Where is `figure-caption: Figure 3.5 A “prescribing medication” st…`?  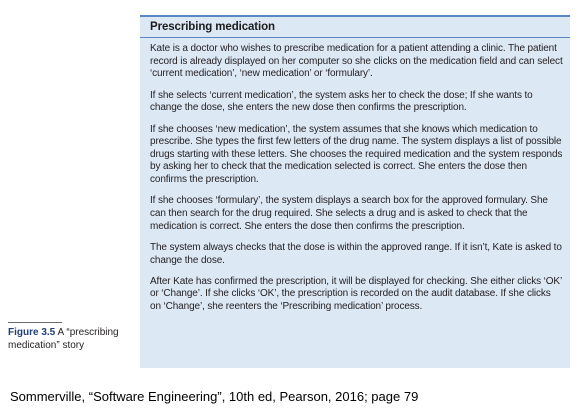 figure-caption: Figure 3.5 A “prescribing medication” st… is located at coordinates (73, 339).